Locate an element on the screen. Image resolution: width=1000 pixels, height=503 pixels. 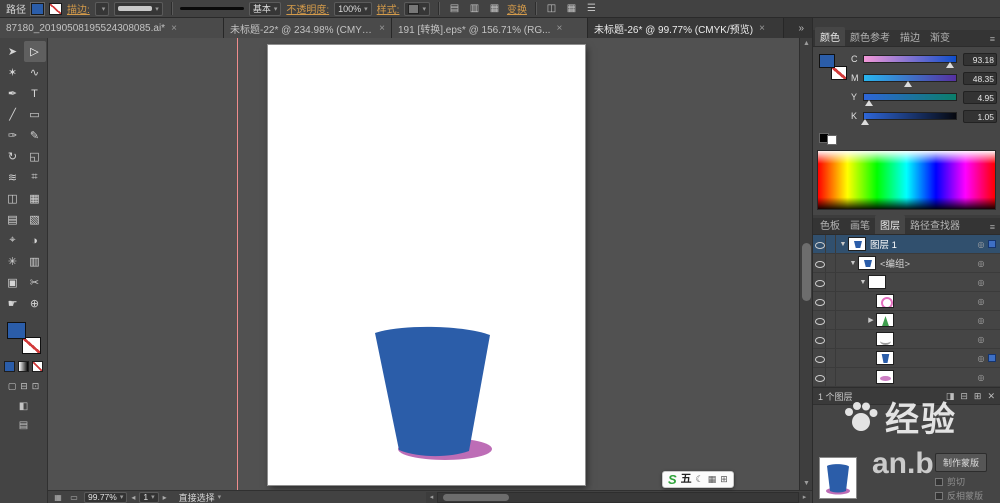
none-button is located at coordinates (37, 366).